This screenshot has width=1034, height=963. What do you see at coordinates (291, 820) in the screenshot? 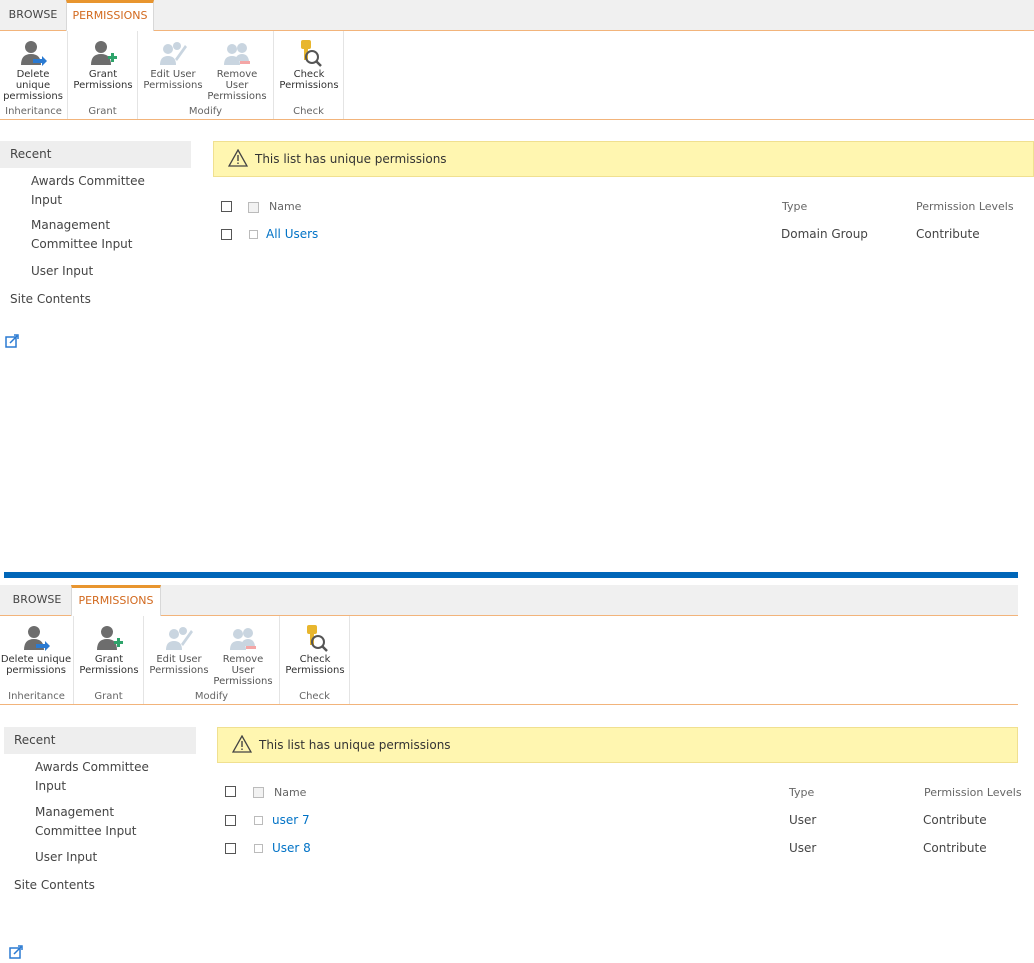
I see `table-row-name: user 7` at bounding box center [291, 820].